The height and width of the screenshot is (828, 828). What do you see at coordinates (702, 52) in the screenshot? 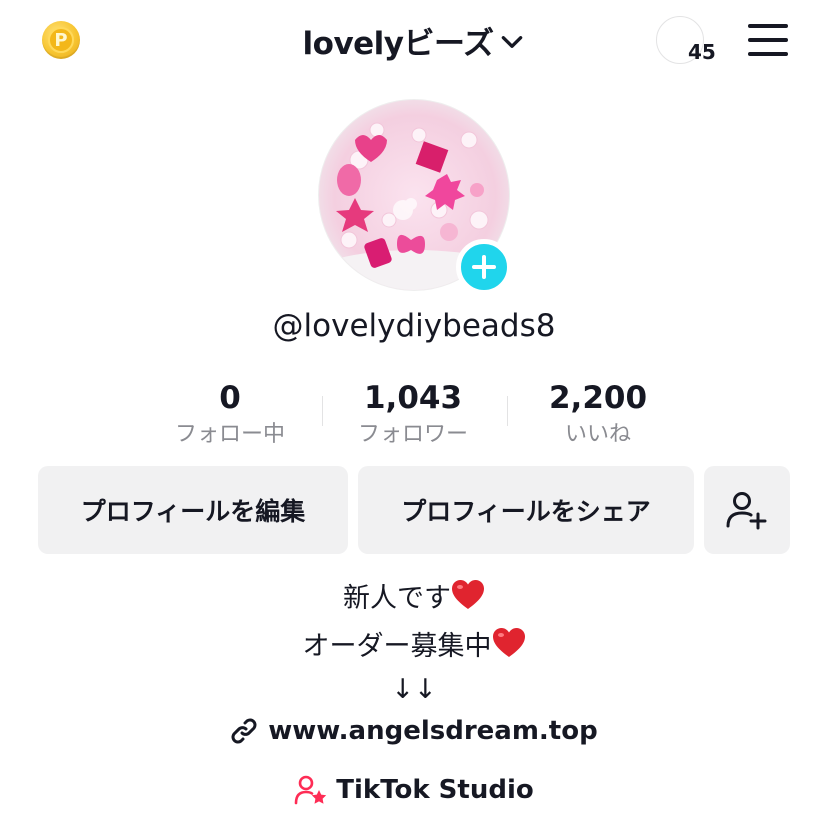
I see `story-count: 45` at bounding box center [702, 52].